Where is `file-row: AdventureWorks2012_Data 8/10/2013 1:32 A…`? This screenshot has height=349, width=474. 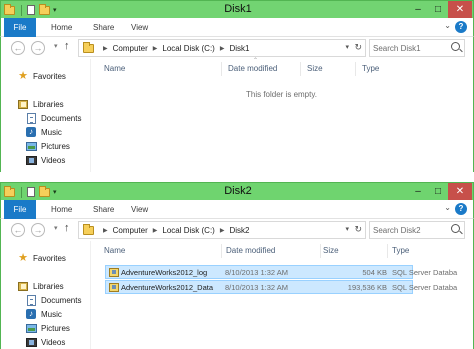 file-row: AdventureWorks2012_Data 8/10/2013 1:32 A… is located at coordinates (281, 287).